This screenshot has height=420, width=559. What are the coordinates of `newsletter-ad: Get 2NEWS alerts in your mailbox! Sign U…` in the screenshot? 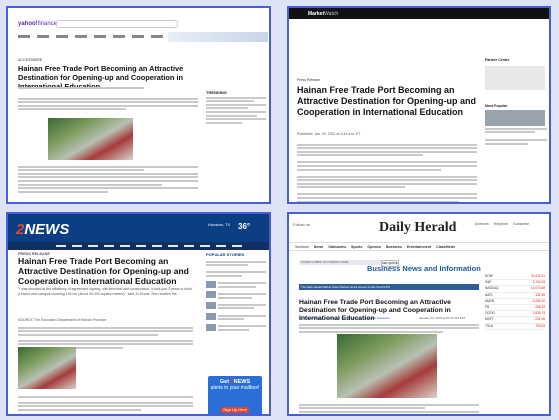 It's located at (235, 395).